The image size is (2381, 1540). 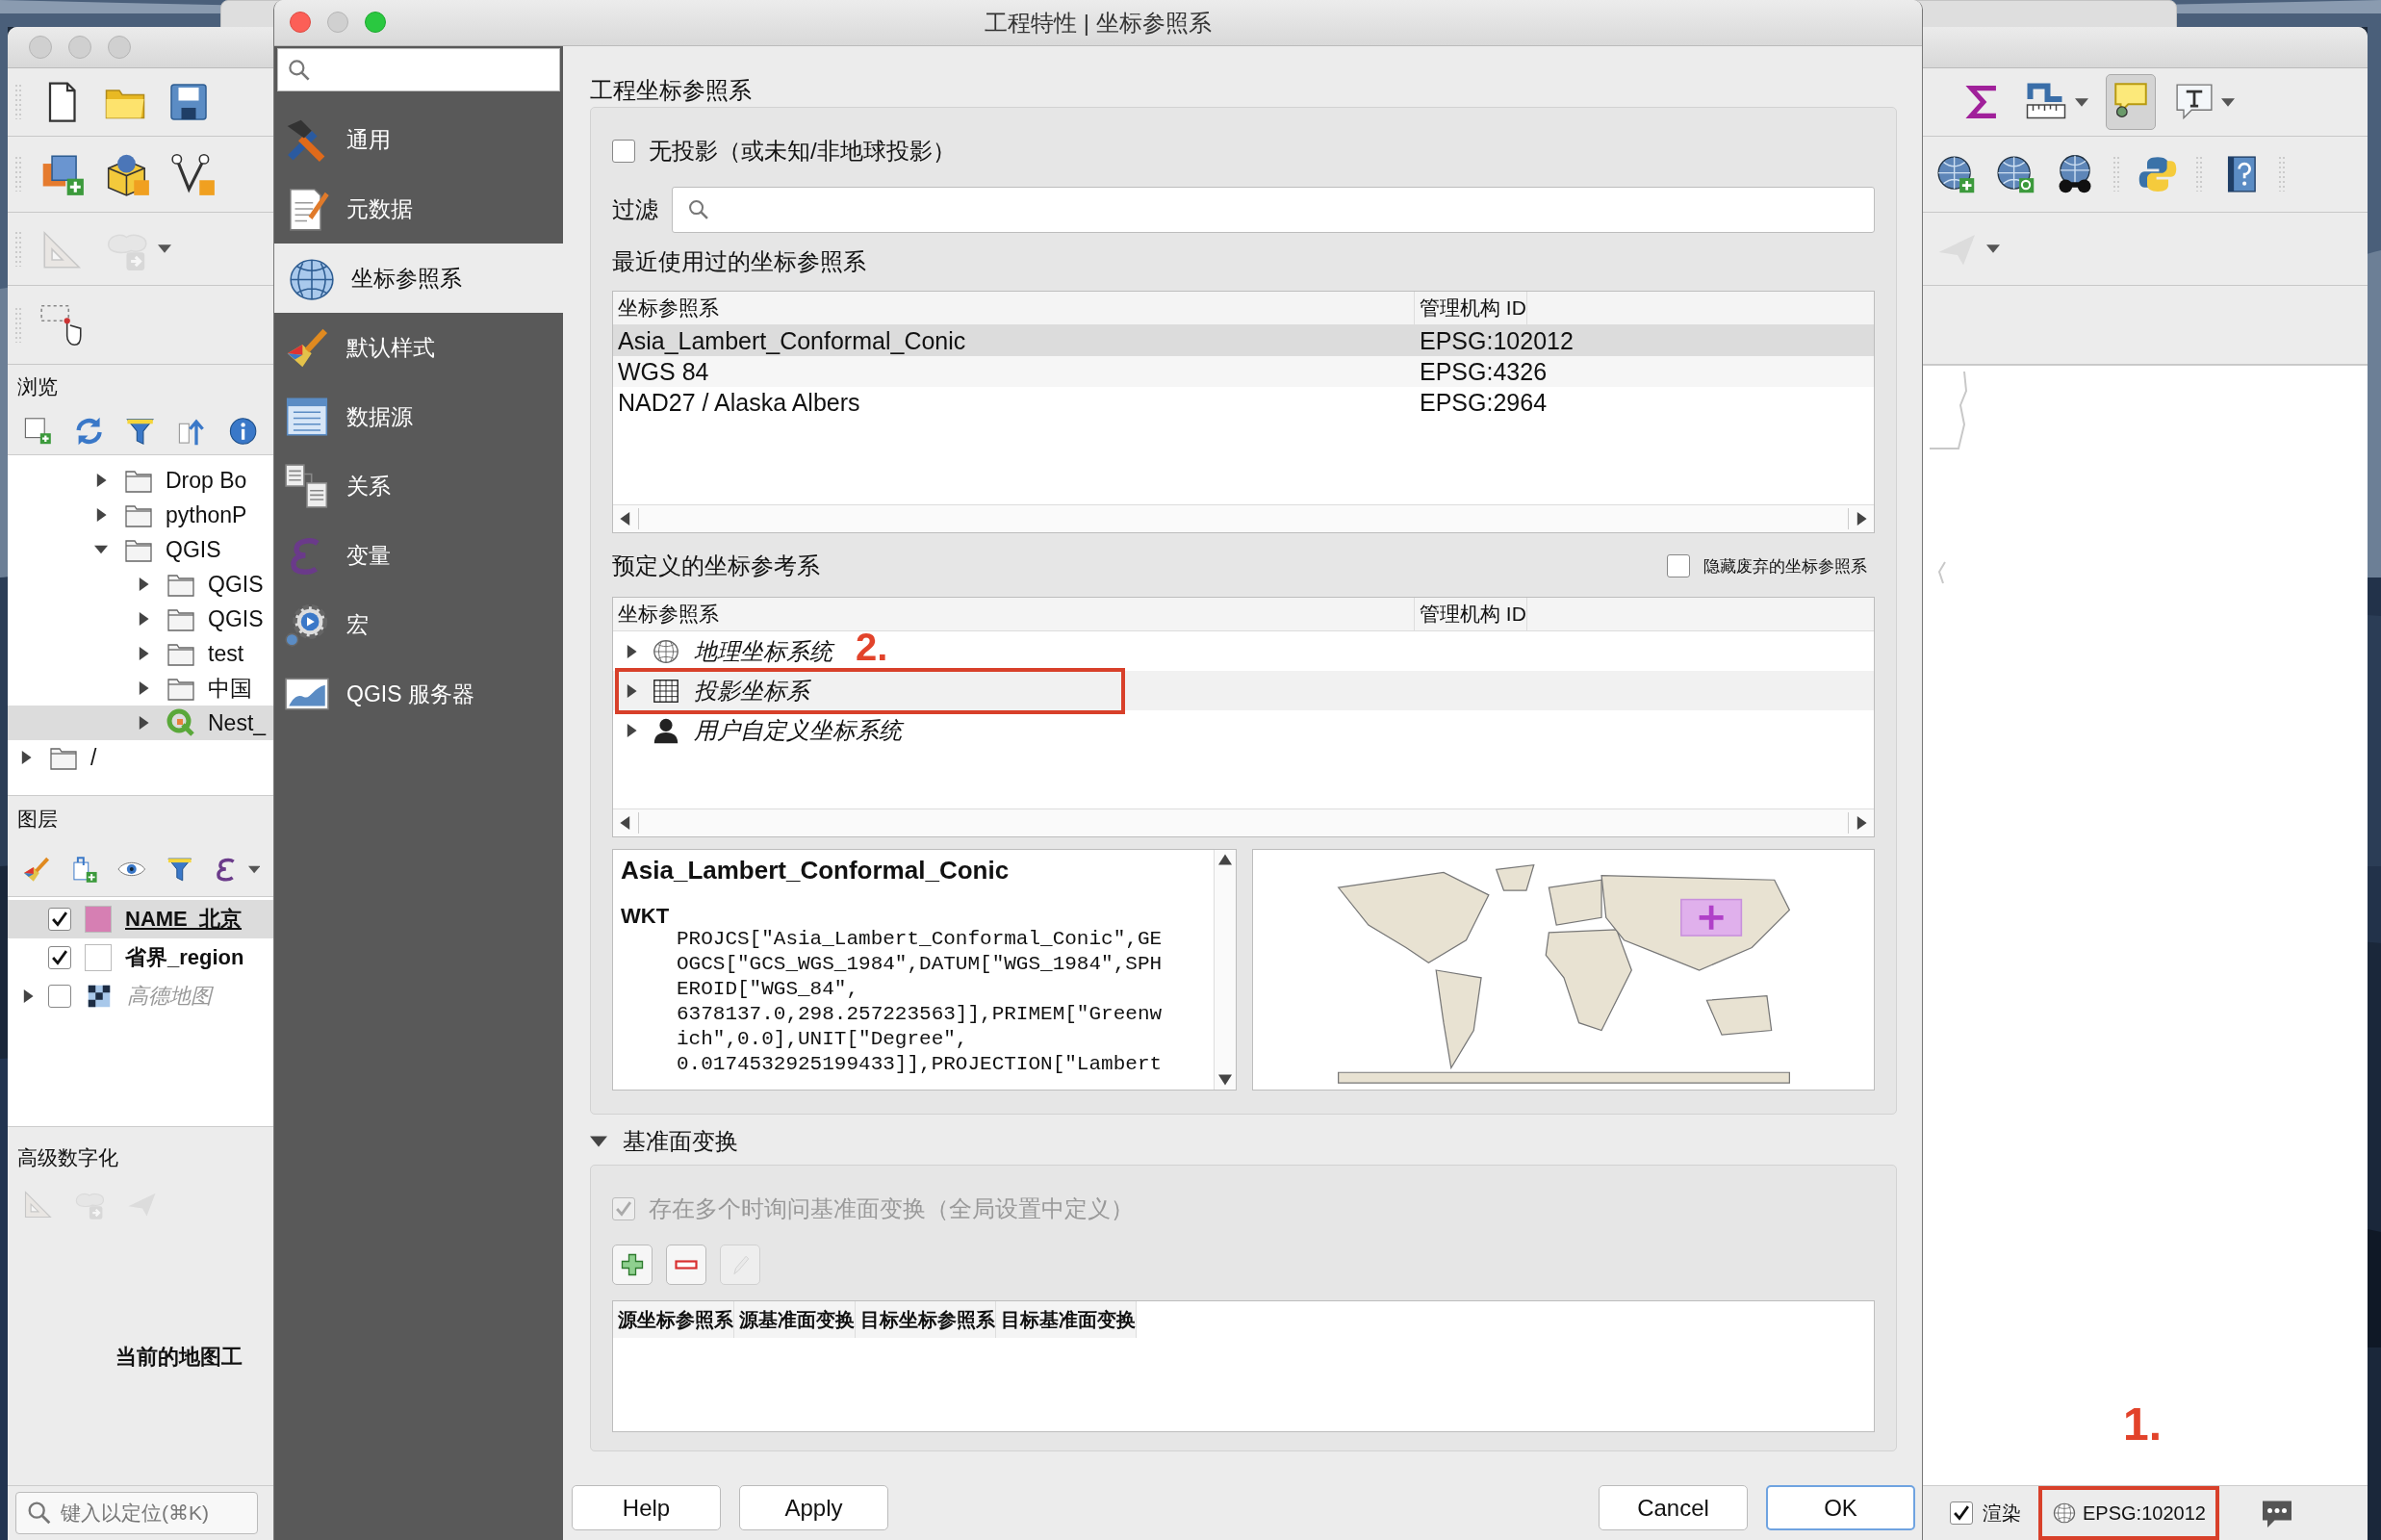 I want to click on crs-name: Asia_Lambert_Conformal_Conic, so click(x=816, y=871).